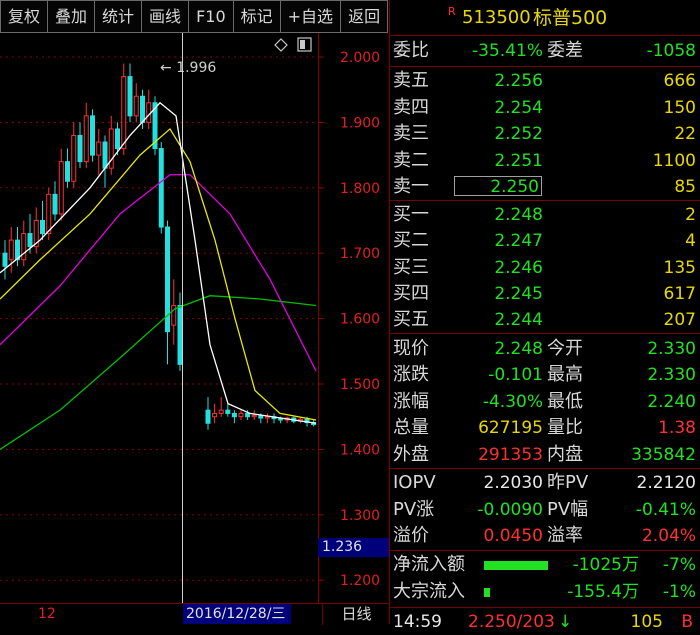 The width and height of the screenshot is (700, 635). Describe the element at coordinates (544, 50) in the screenshot. I see `weibi-row: 委比 -35.41% 委差 -1058` at that location.